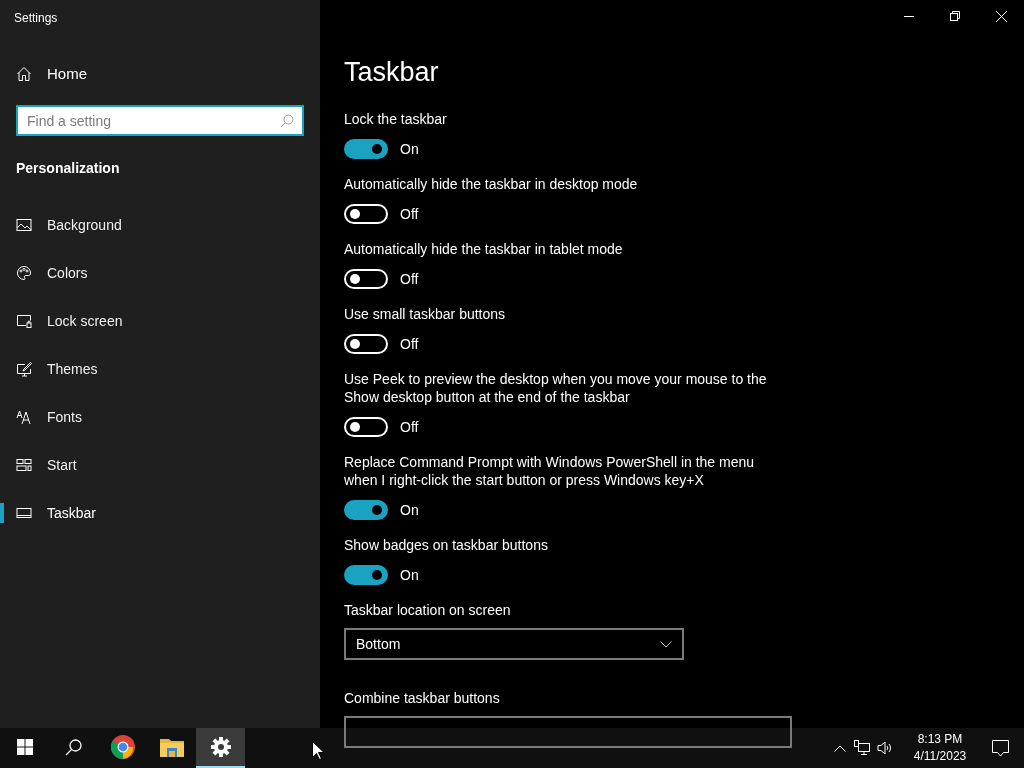  I want to click on minimize-icon, so click(909, 16).